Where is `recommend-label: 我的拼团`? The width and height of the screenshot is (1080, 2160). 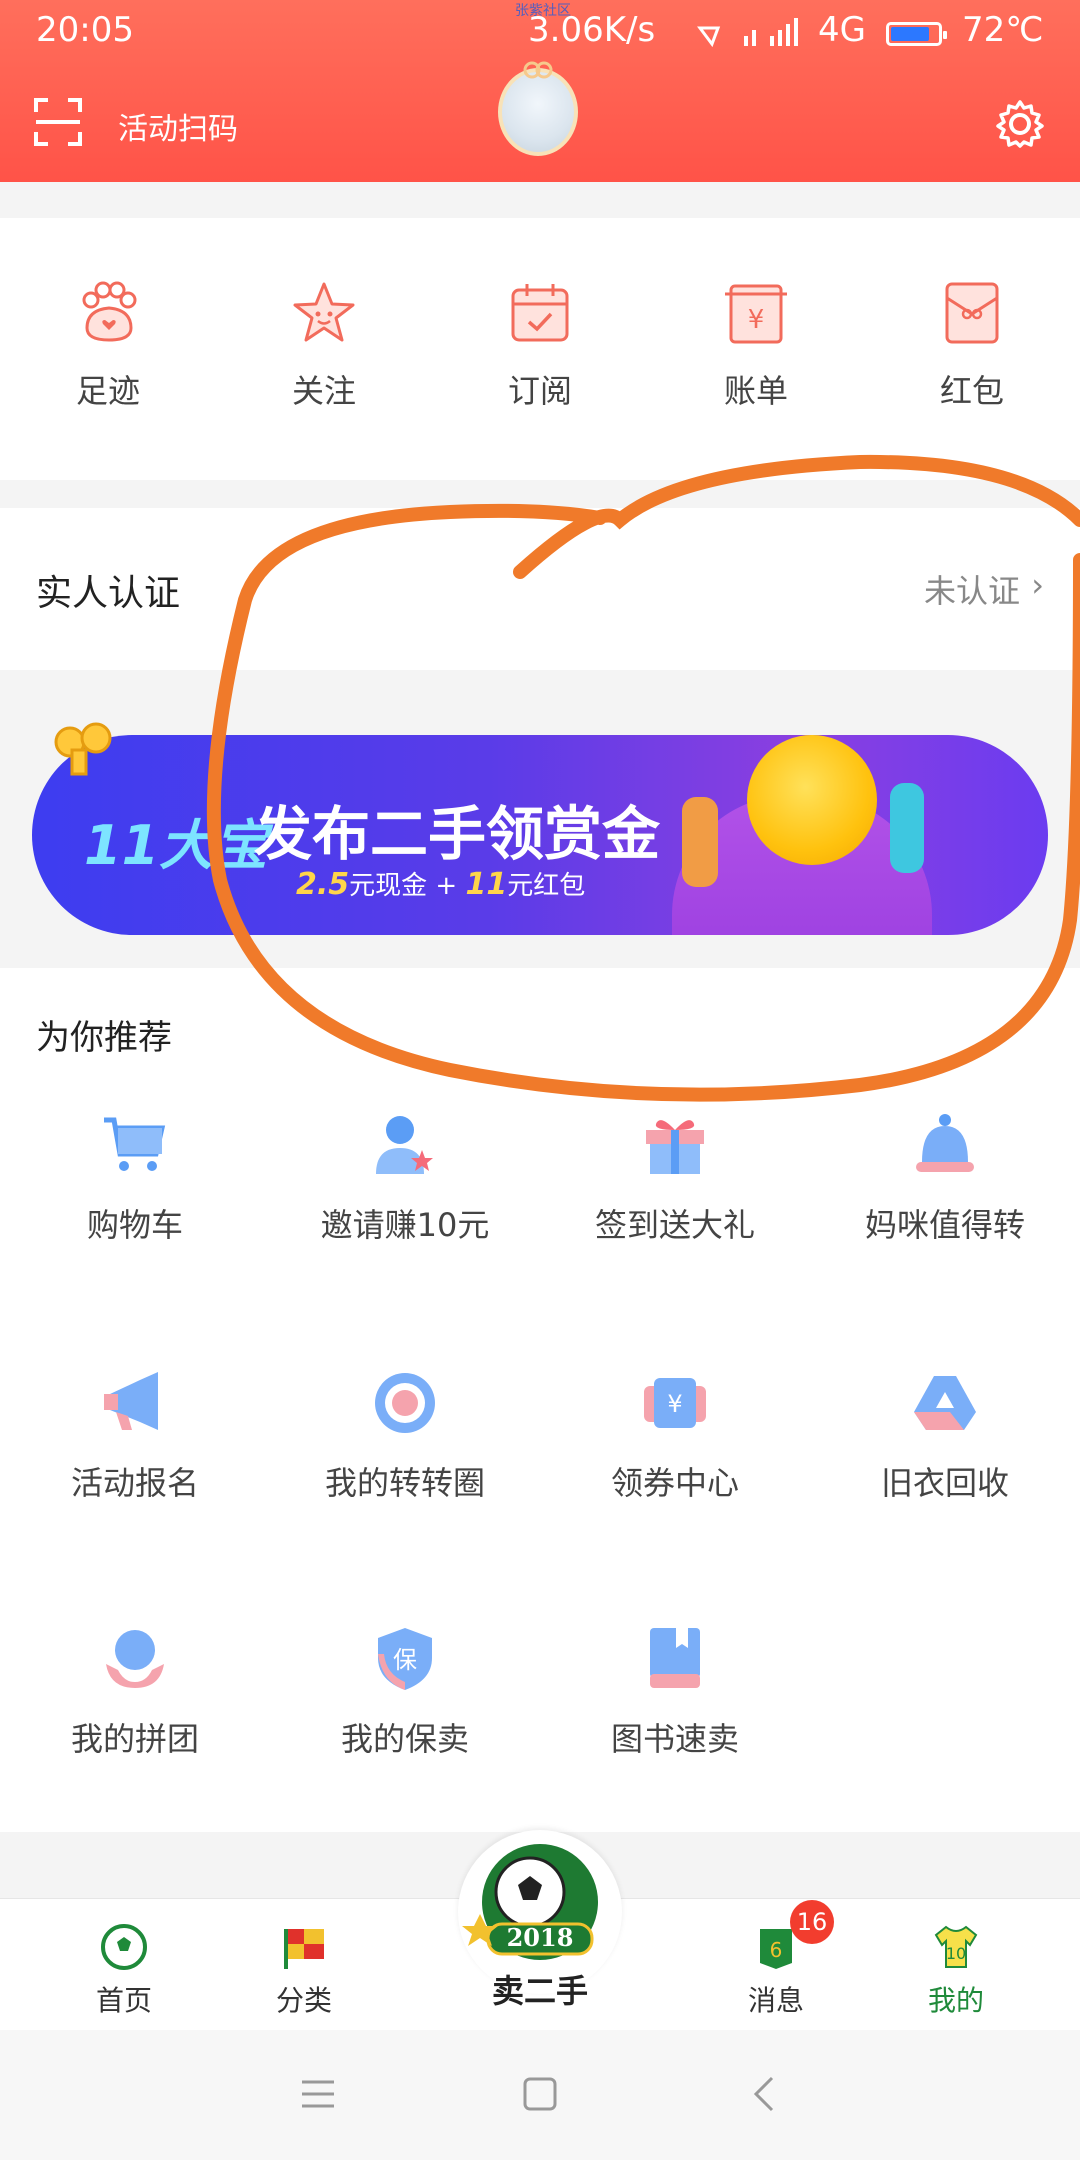
recommend-label: 我的拼团 is located at coordinates (134, 1739).